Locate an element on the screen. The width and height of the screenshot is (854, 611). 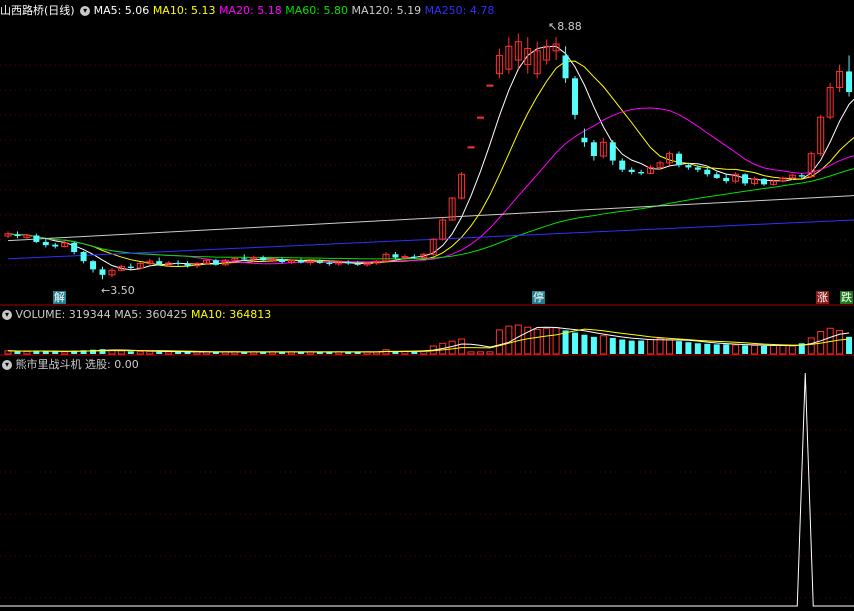
ma-label-5: MA250: 4.78 is located at coordinates (459, 10).